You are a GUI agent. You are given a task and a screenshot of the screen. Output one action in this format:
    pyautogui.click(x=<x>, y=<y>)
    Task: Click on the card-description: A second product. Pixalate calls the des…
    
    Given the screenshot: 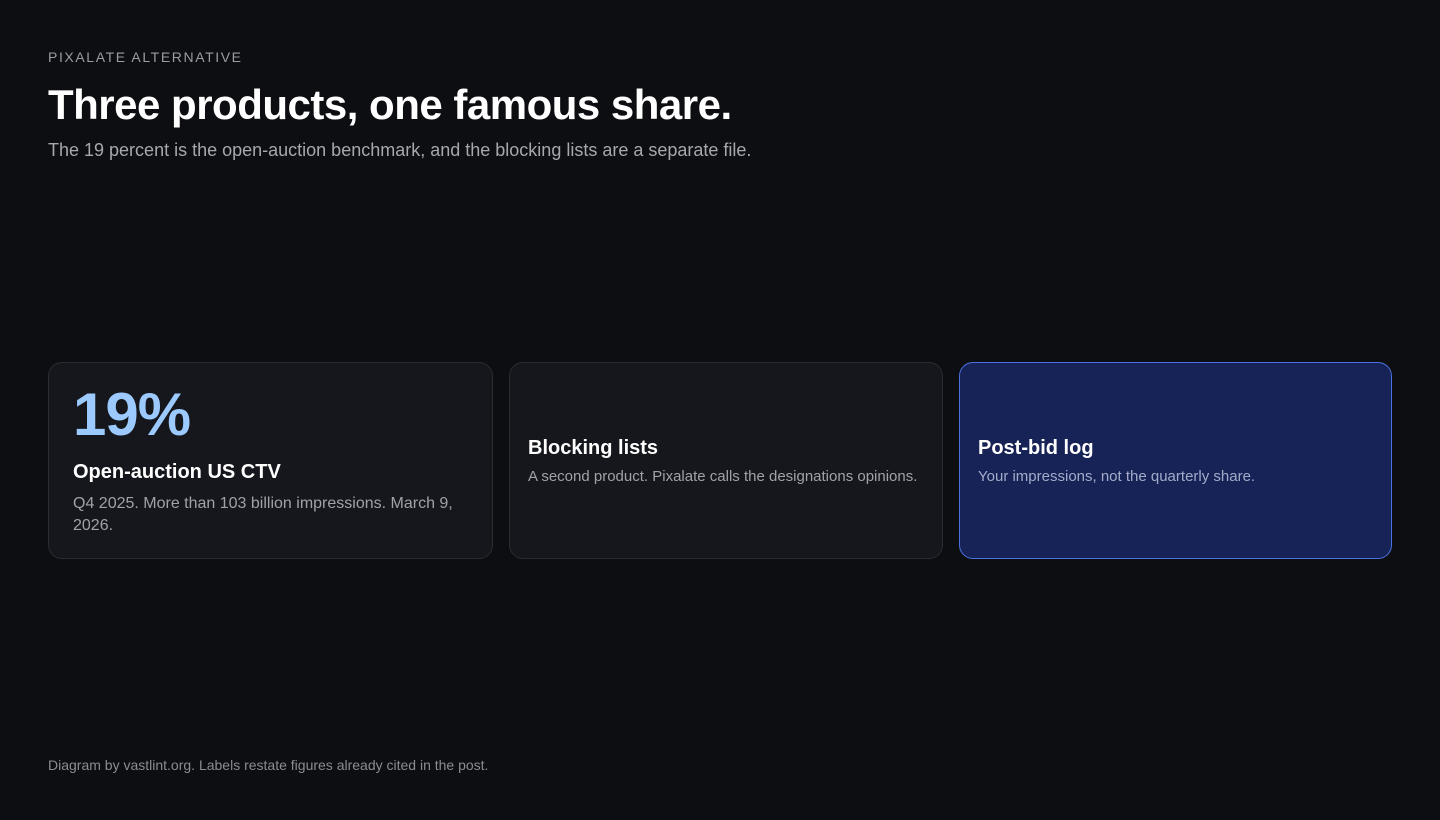 What is the action you would take?
    pyautogui.click(x=723, y=476)
    